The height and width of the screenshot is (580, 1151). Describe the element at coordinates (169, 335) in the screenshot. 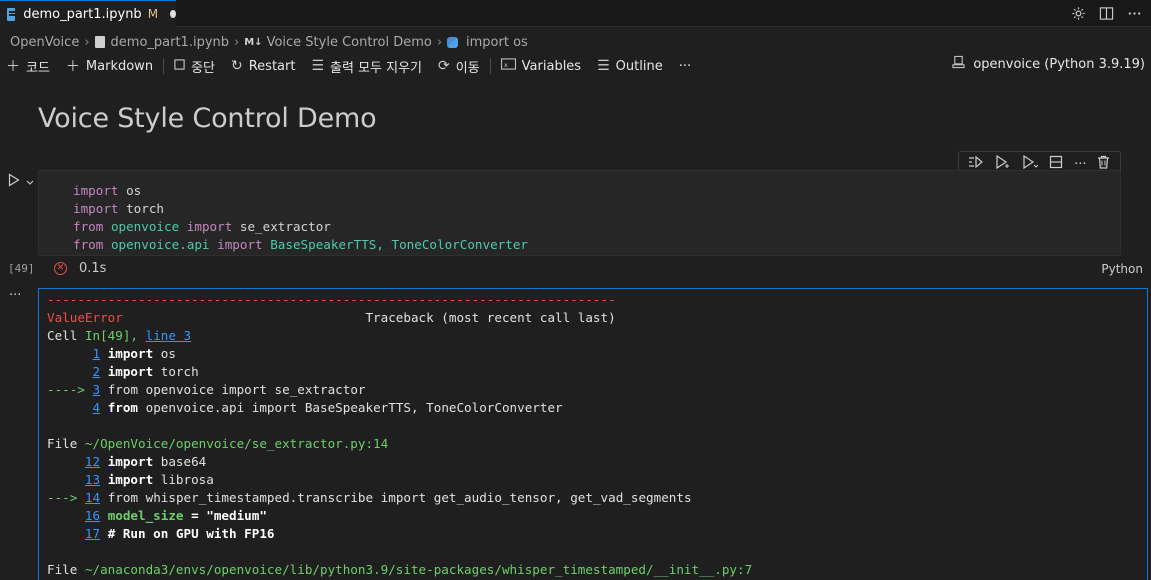

I see `traceback-line-link: line 3` at that location.